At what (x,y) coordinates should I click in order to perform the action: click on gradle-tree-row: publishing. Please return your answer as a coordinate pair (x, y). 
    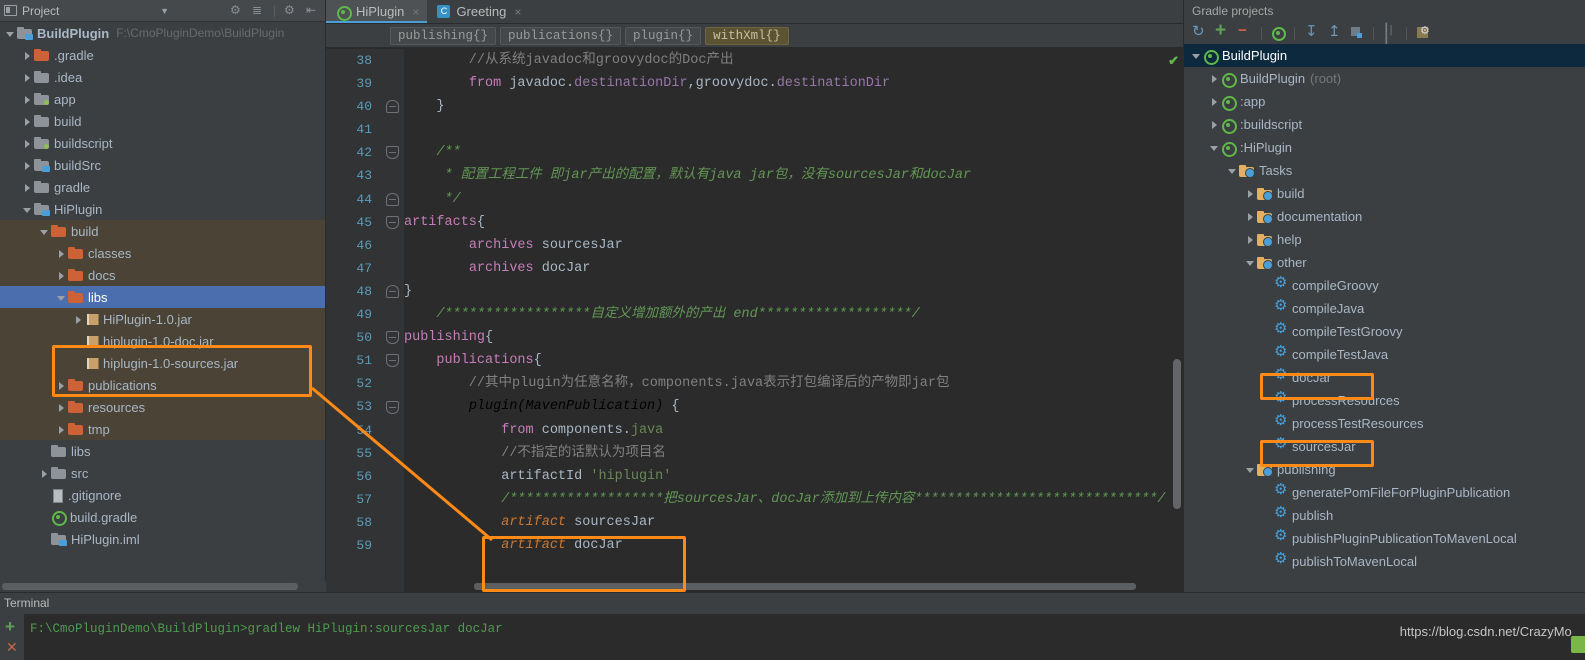
    Looking at the image, I should click on (1384, 469).